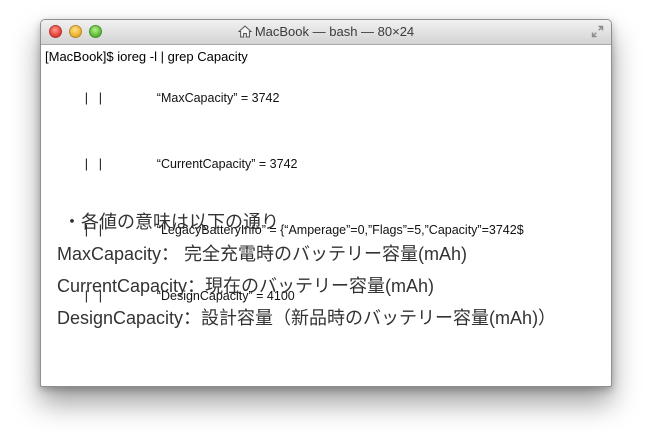  Describe the element at coordinates (244, 31) in the screenshot. I see `home-icon` at that location.